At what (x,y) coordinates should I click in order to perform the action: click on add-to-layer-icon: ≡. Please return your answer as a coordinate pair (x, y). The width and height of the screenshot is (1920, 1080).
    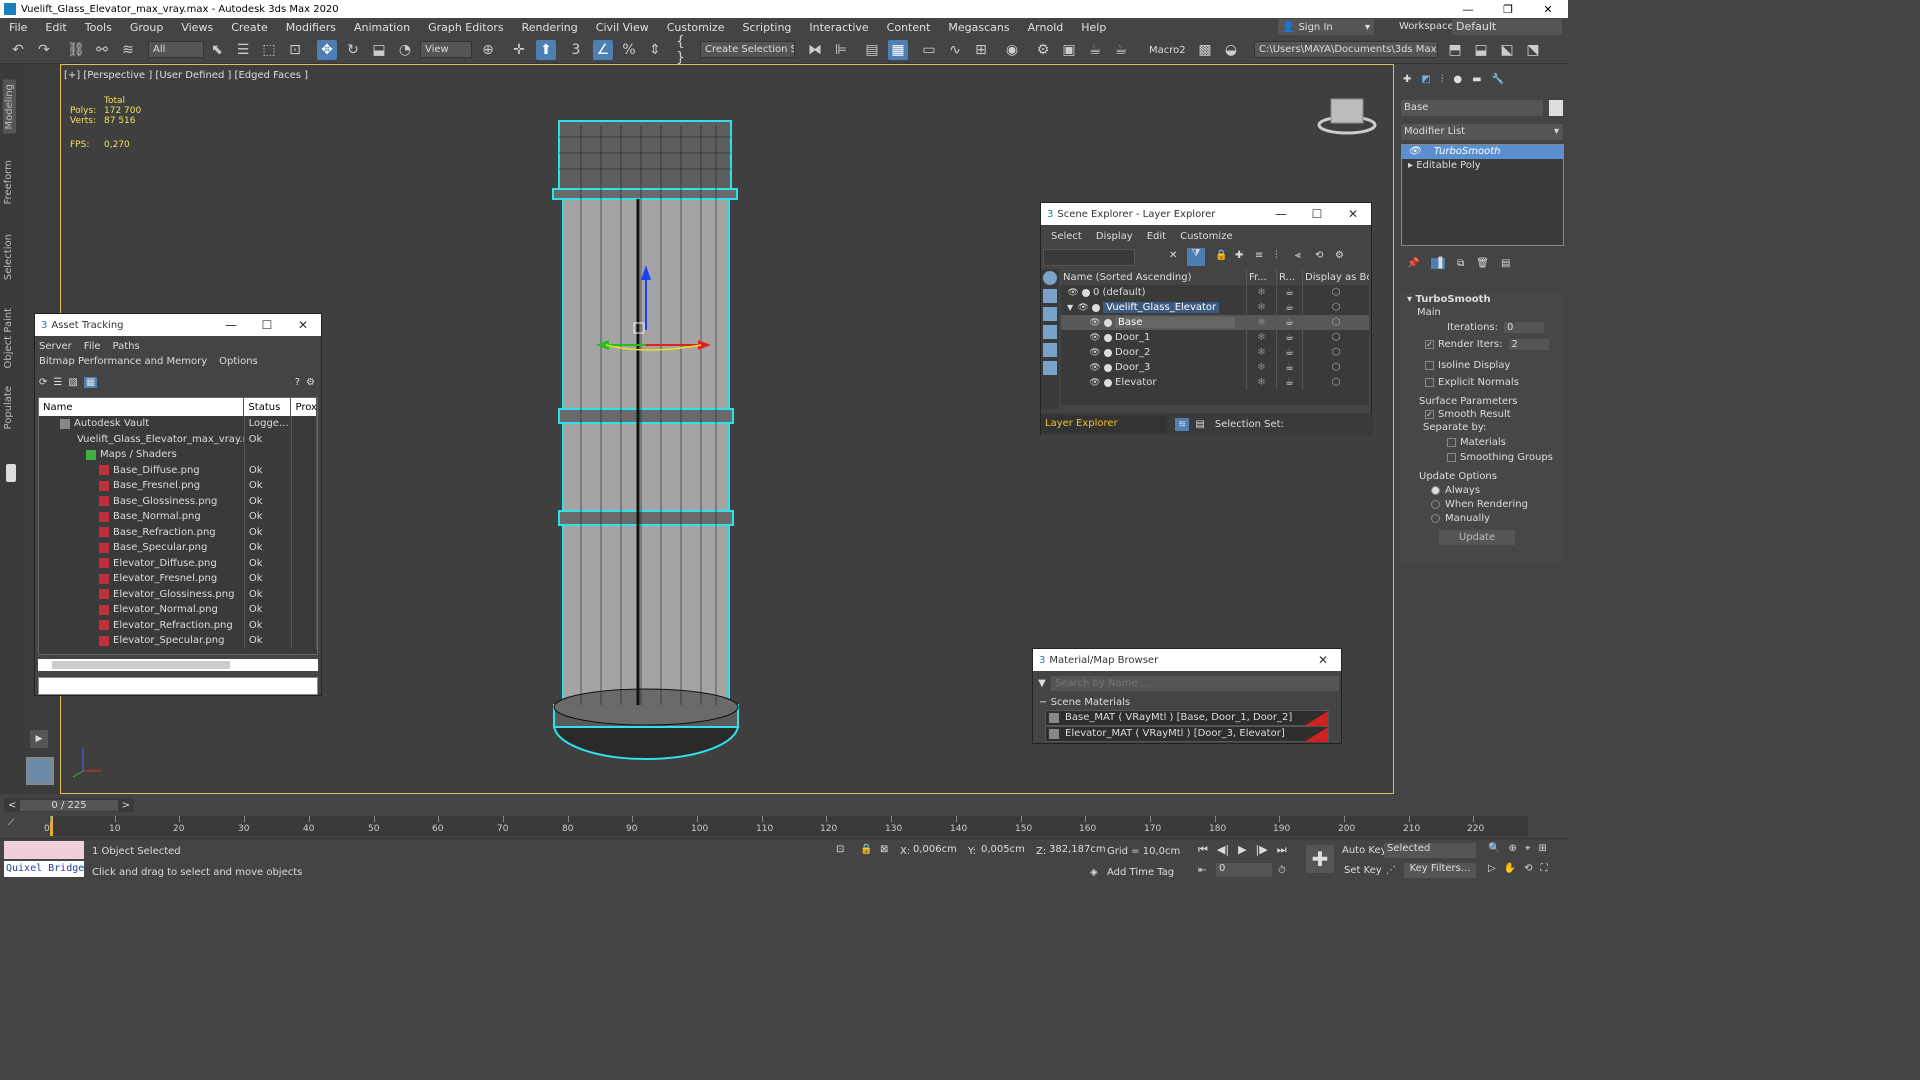
    Looking at the image, I should click on (1259, 255).